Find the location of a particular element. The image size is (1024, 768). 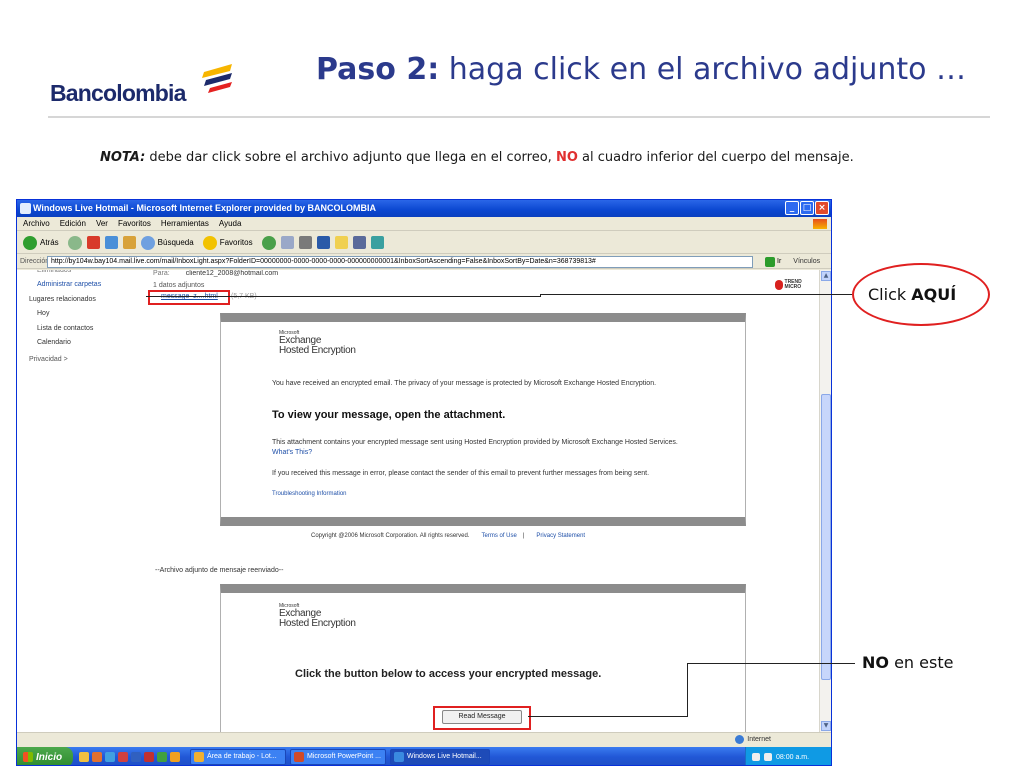

exchange-logo: Microsoft Exchange Hosted Encryption is located at coordinates (317, 343).